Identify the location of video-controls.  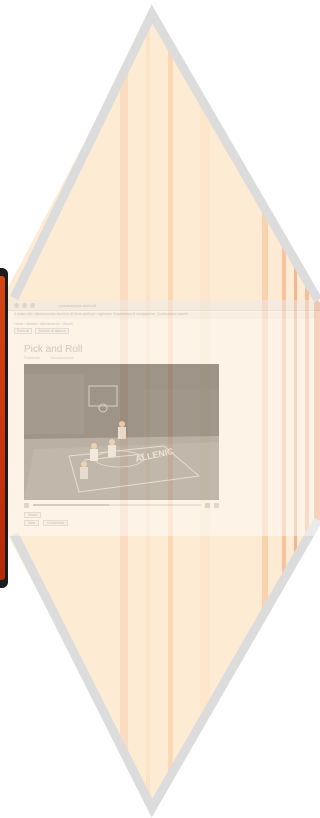
(121, 505).